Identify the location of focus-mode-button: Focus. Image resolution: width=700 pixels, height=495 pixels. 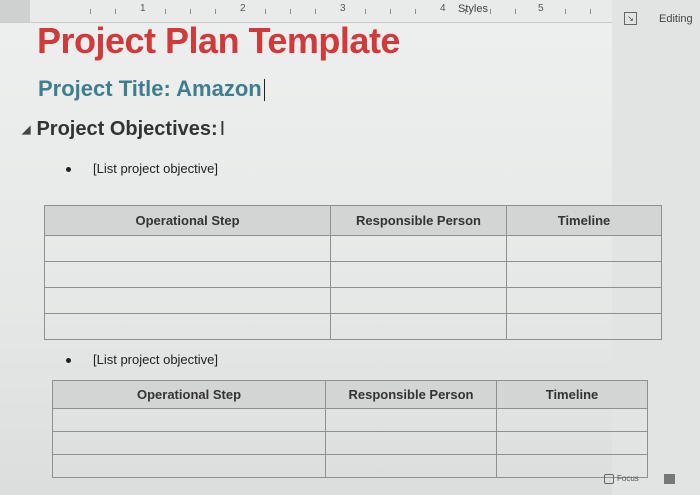
(621, 479).